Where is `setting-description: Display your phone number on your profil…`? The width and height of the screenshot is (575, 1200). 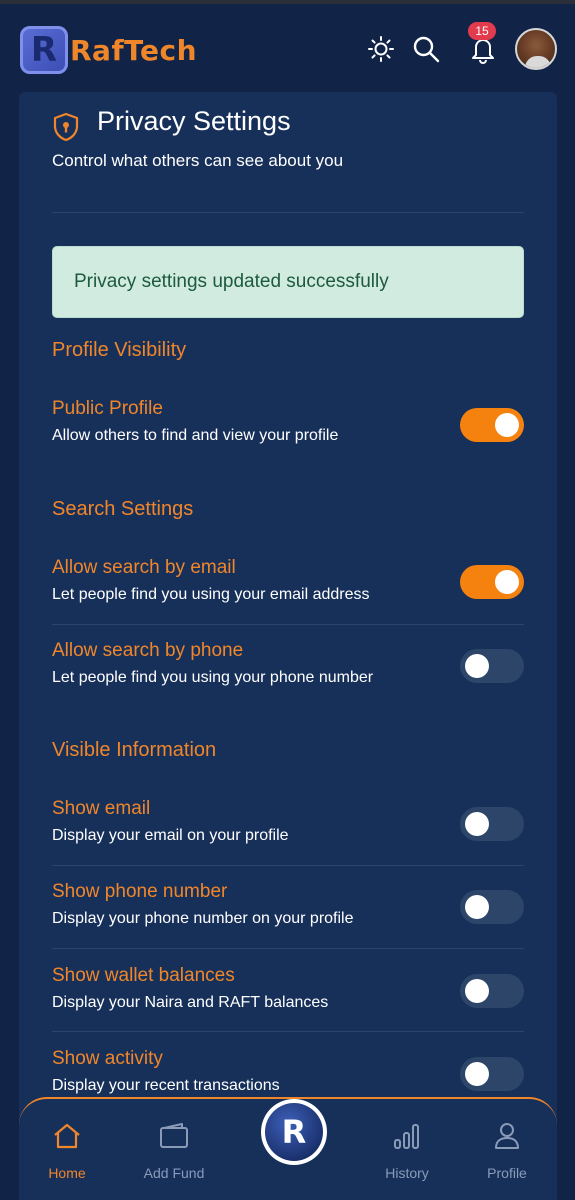
setting-description: Display your phone number on your profil… is located at coordinates (203, 918).